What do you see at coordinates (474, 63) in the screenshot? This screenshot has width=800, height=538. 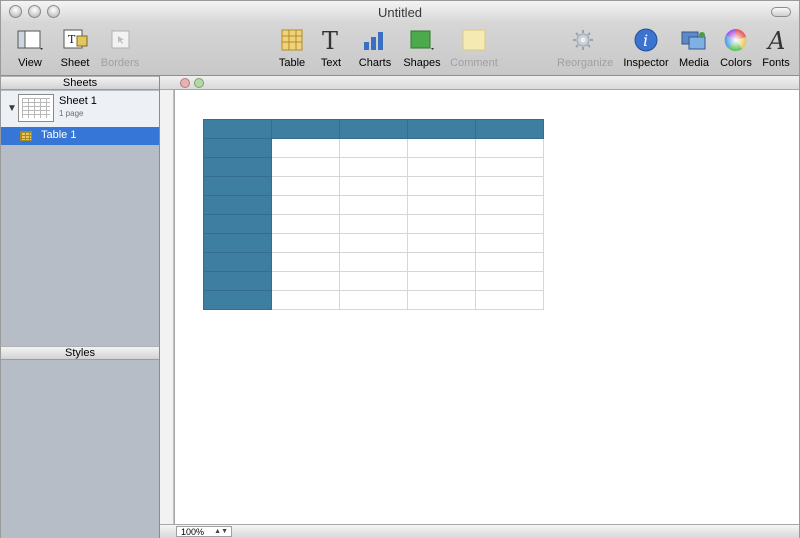 I see `comment-label: Comment` at bounding box center [474, 63].